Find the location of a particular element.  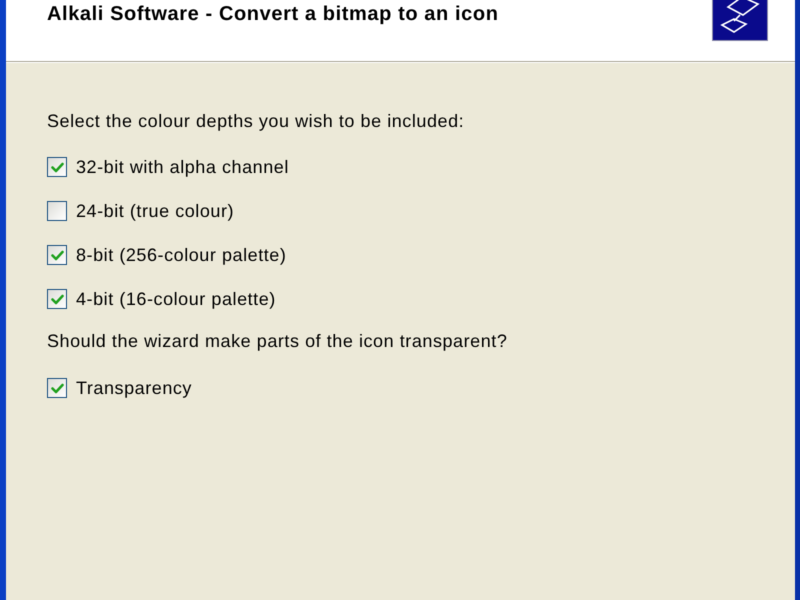

checkbox-label: 8-bit (256-colour palette) is located at coordinates (181, 255).